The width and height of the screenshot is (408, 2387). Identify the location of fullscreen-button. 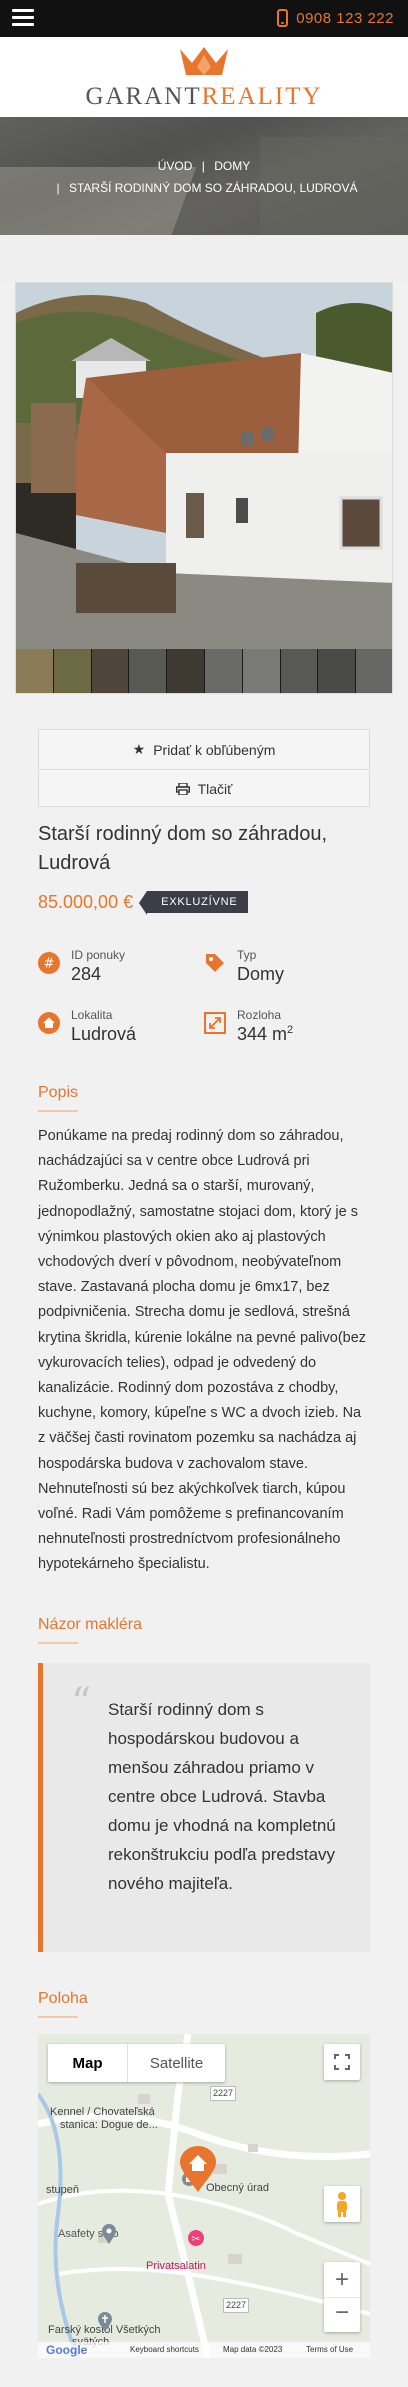
(342, 2062).